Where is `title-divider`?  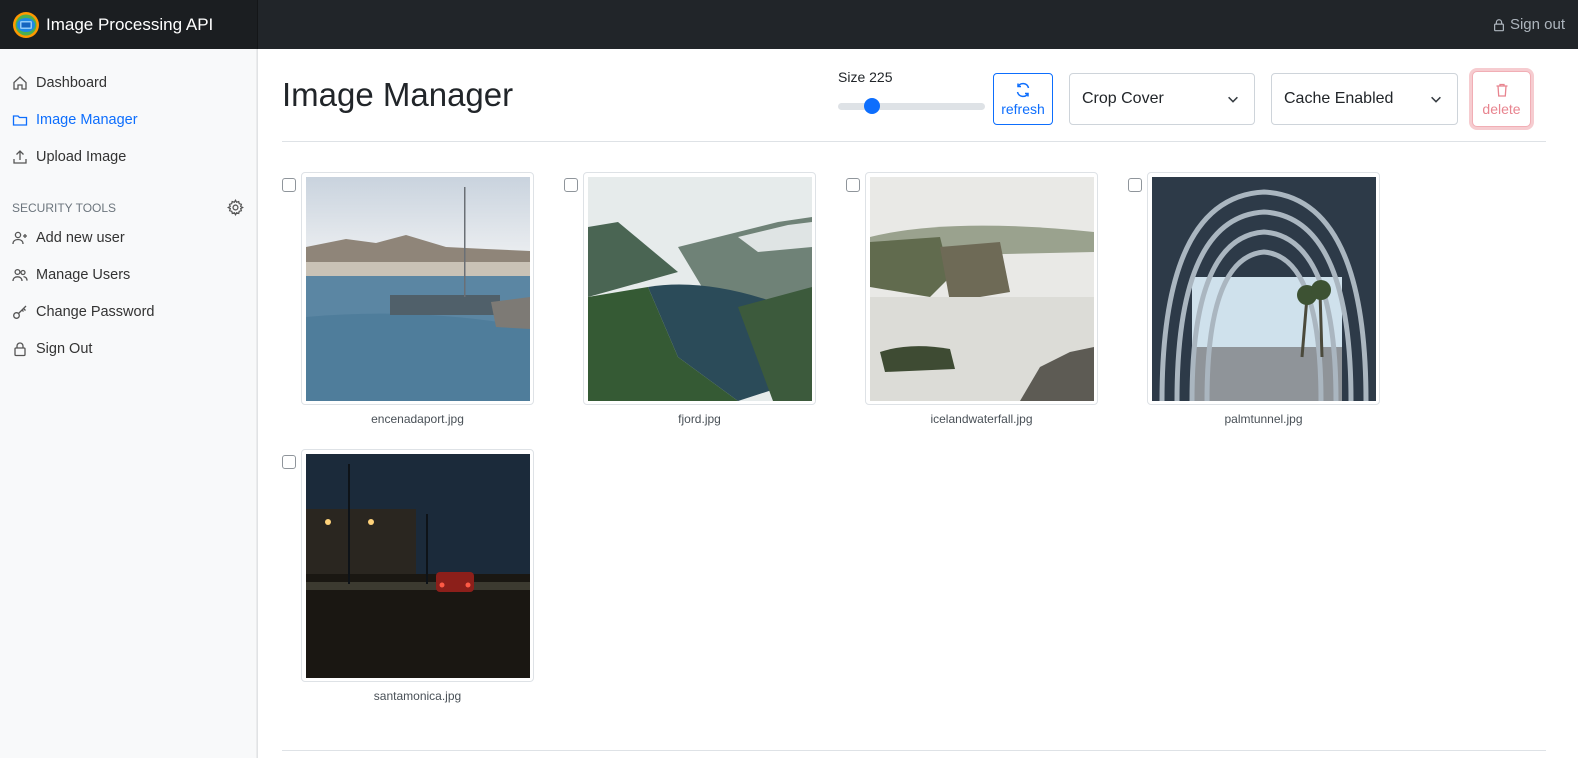 title-divider is located at coordinates (914, 141).